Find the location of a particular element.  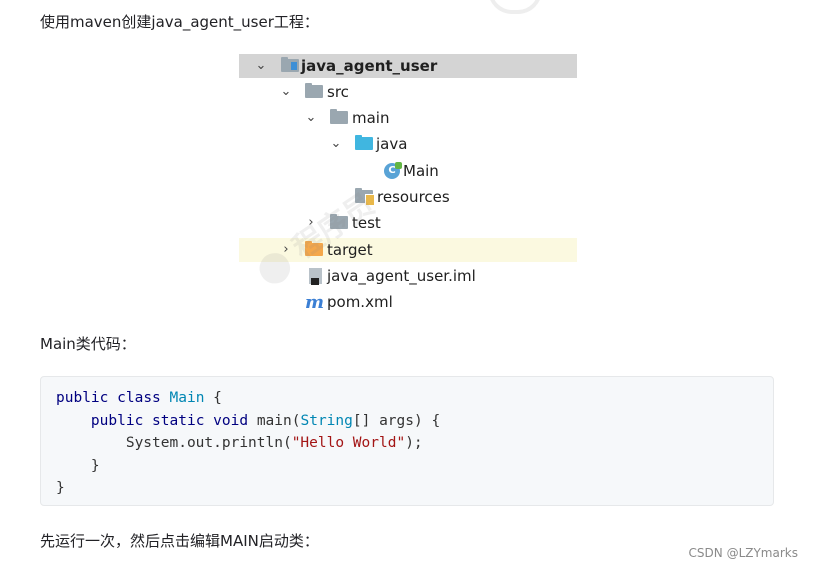

tree-item-label: main is located at coordinates (371, 118).